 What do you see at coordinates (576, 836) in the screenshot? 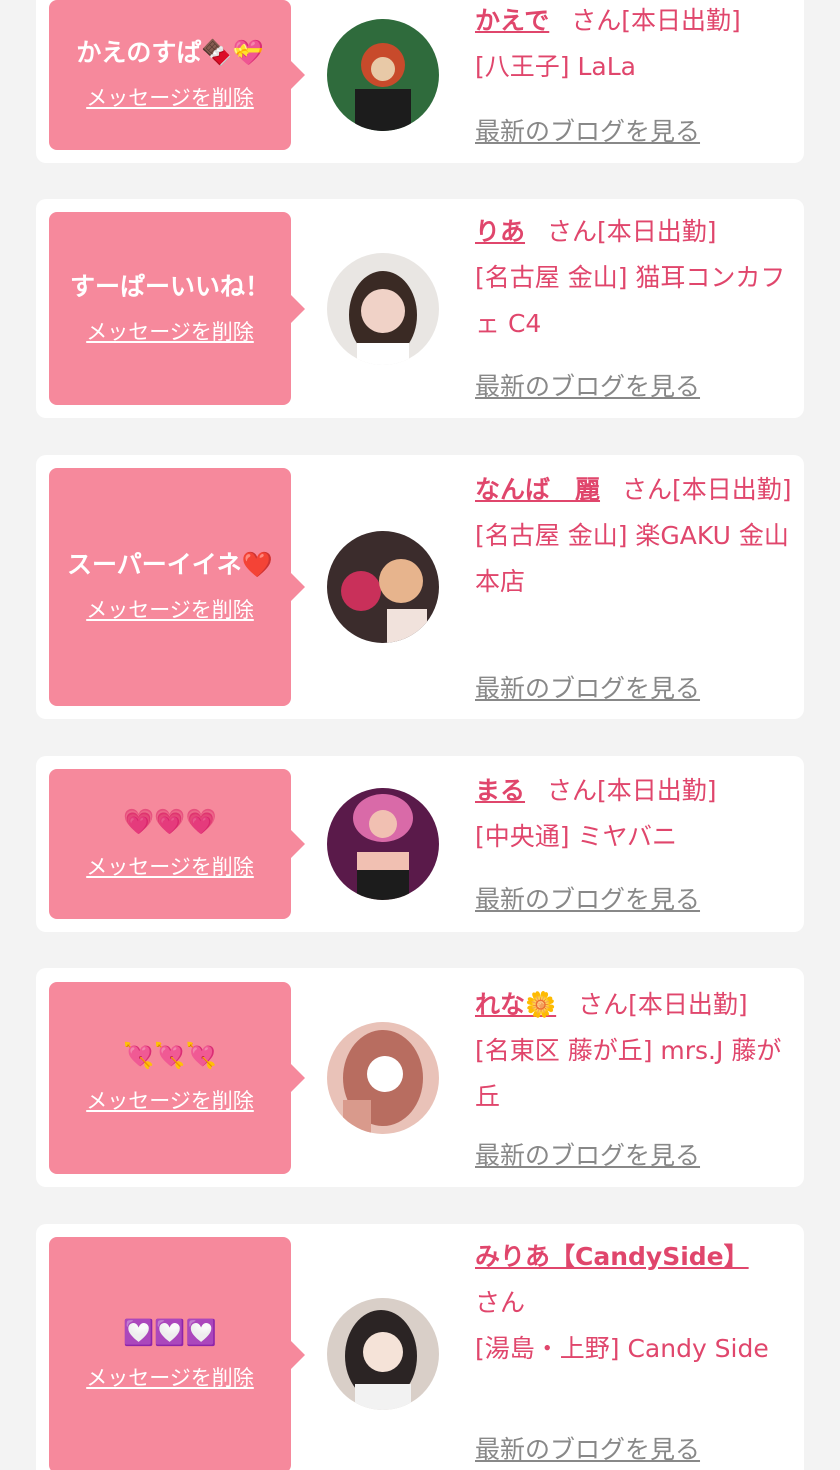
I see `shop-text: [中央通] ミヤバニ` at bounding box center [576, 836].